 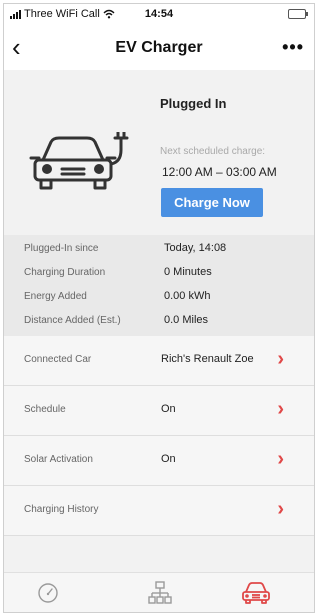 What do you see at coordinates (159, 411) in the screenshot?
I see `schedule-row: Schedule On ›` at bounding box center [159, 411].